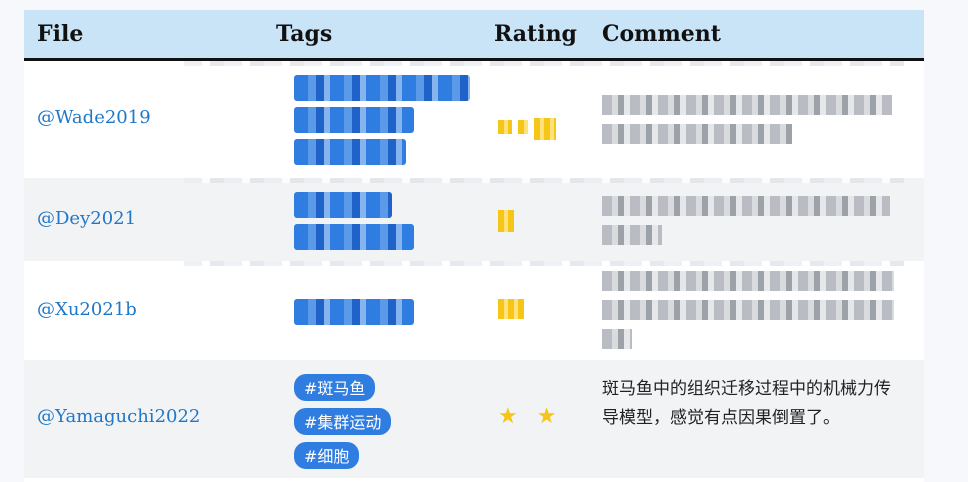 The height and width of the screenshot is (482, 968). I want to click on tags-cell: #斑马鱼 #集群运动 #细胞, so click(389, 425).